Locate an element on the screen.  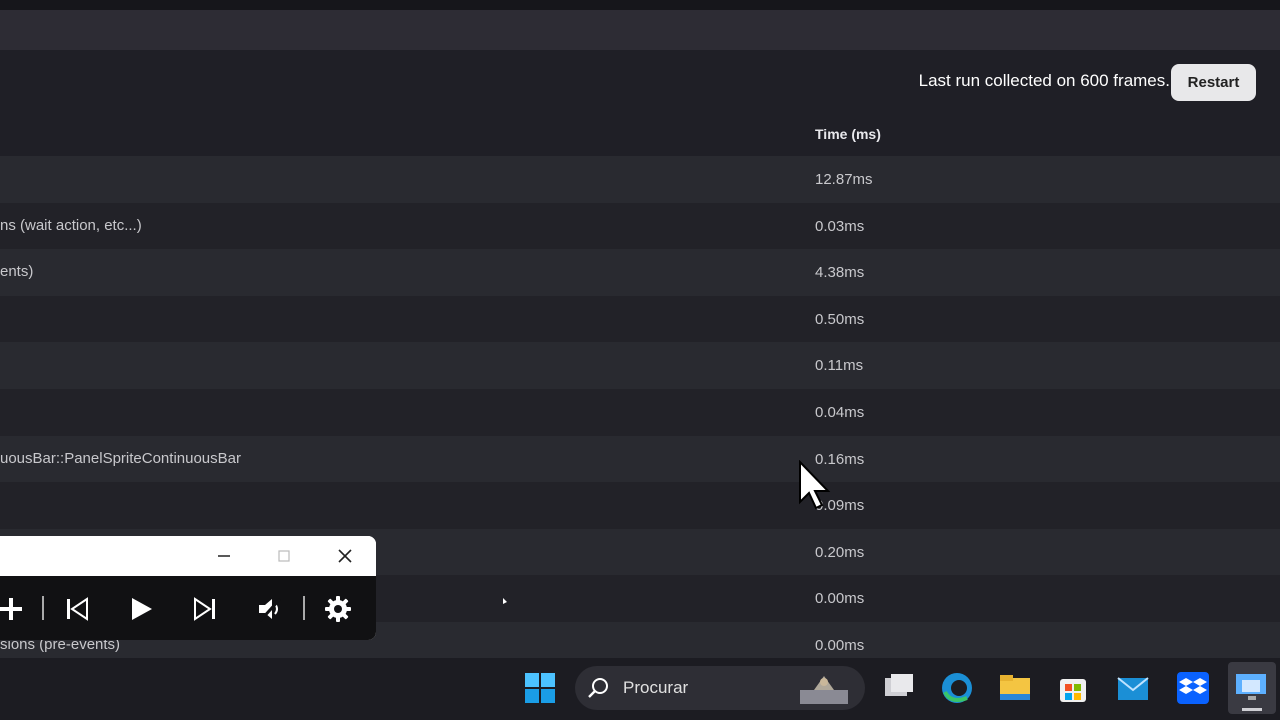
table-row: 0.50ms is located at coordinates (640, 319).